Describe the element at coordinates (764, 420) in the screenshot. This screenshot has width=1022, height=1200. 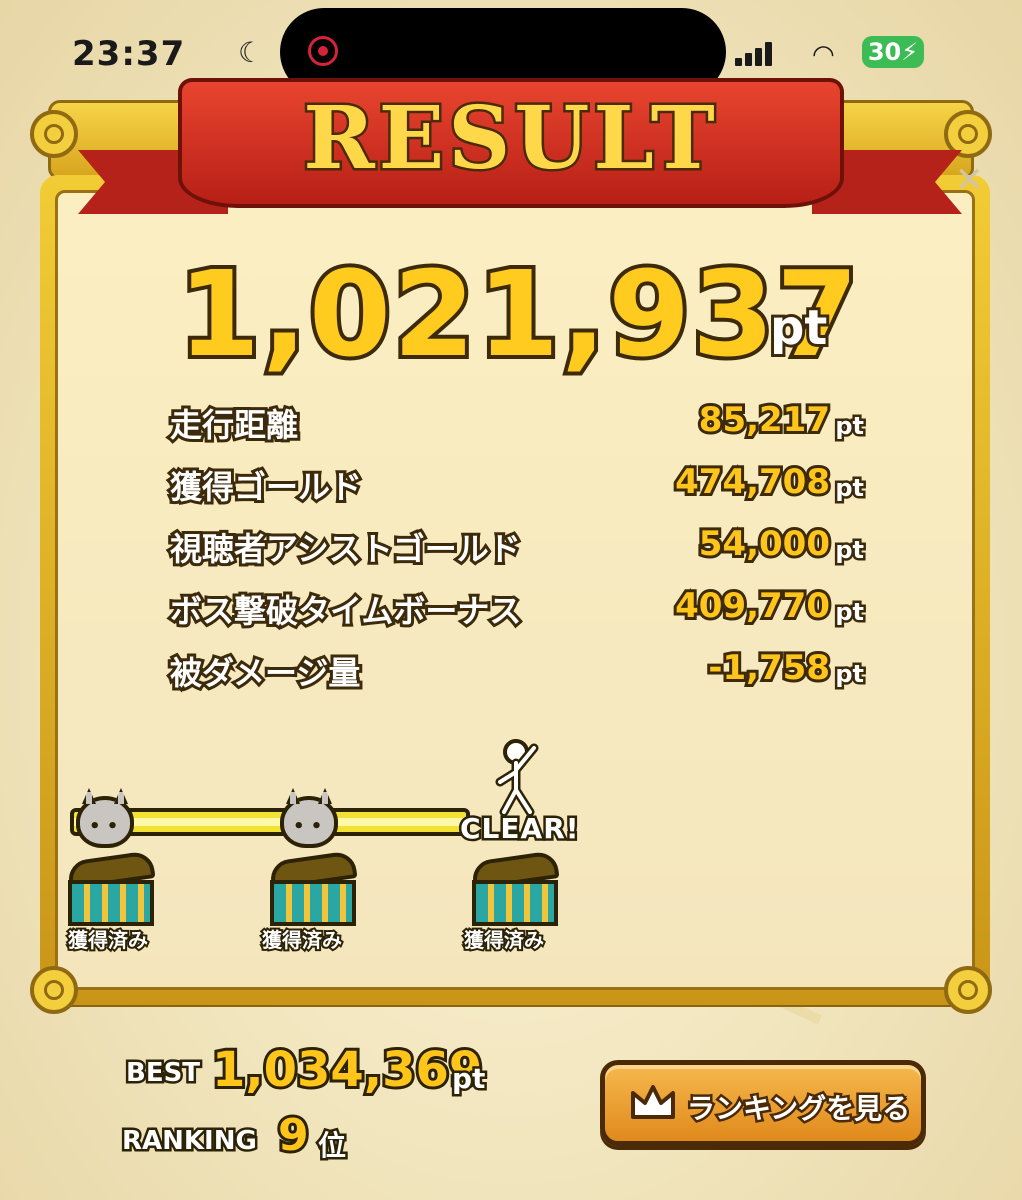
I see `score-value: 85,217` at that location.